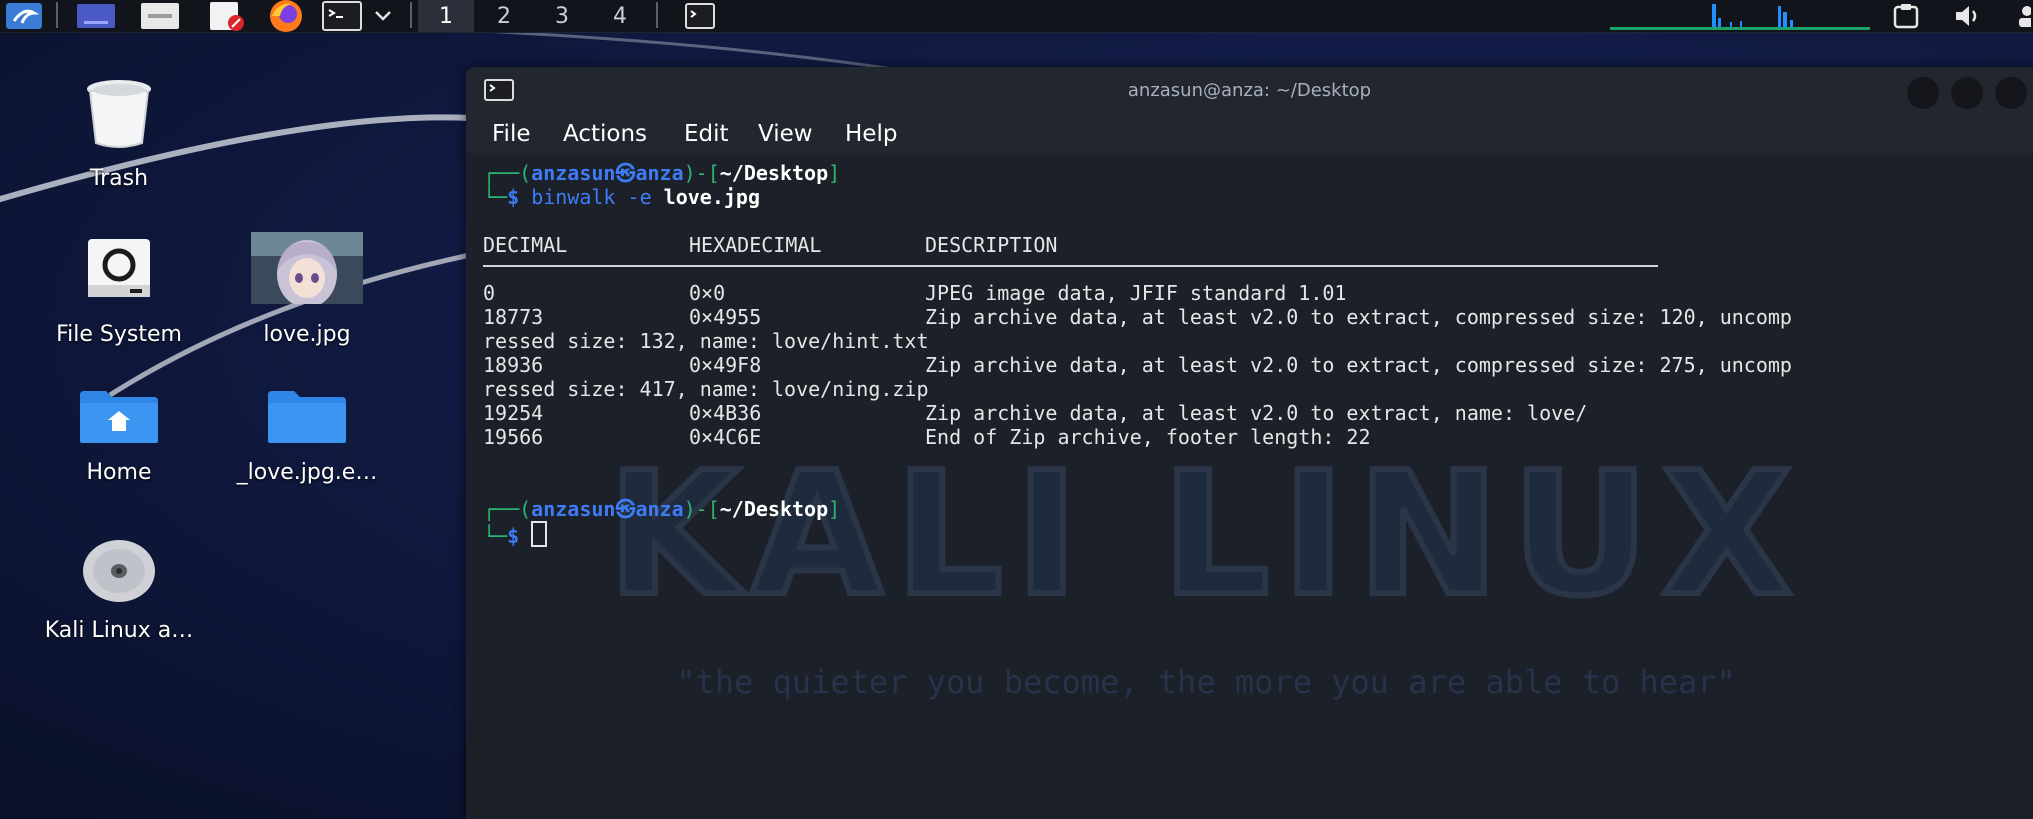  I want to click on kali-dragon-icon, so click(24, 16).